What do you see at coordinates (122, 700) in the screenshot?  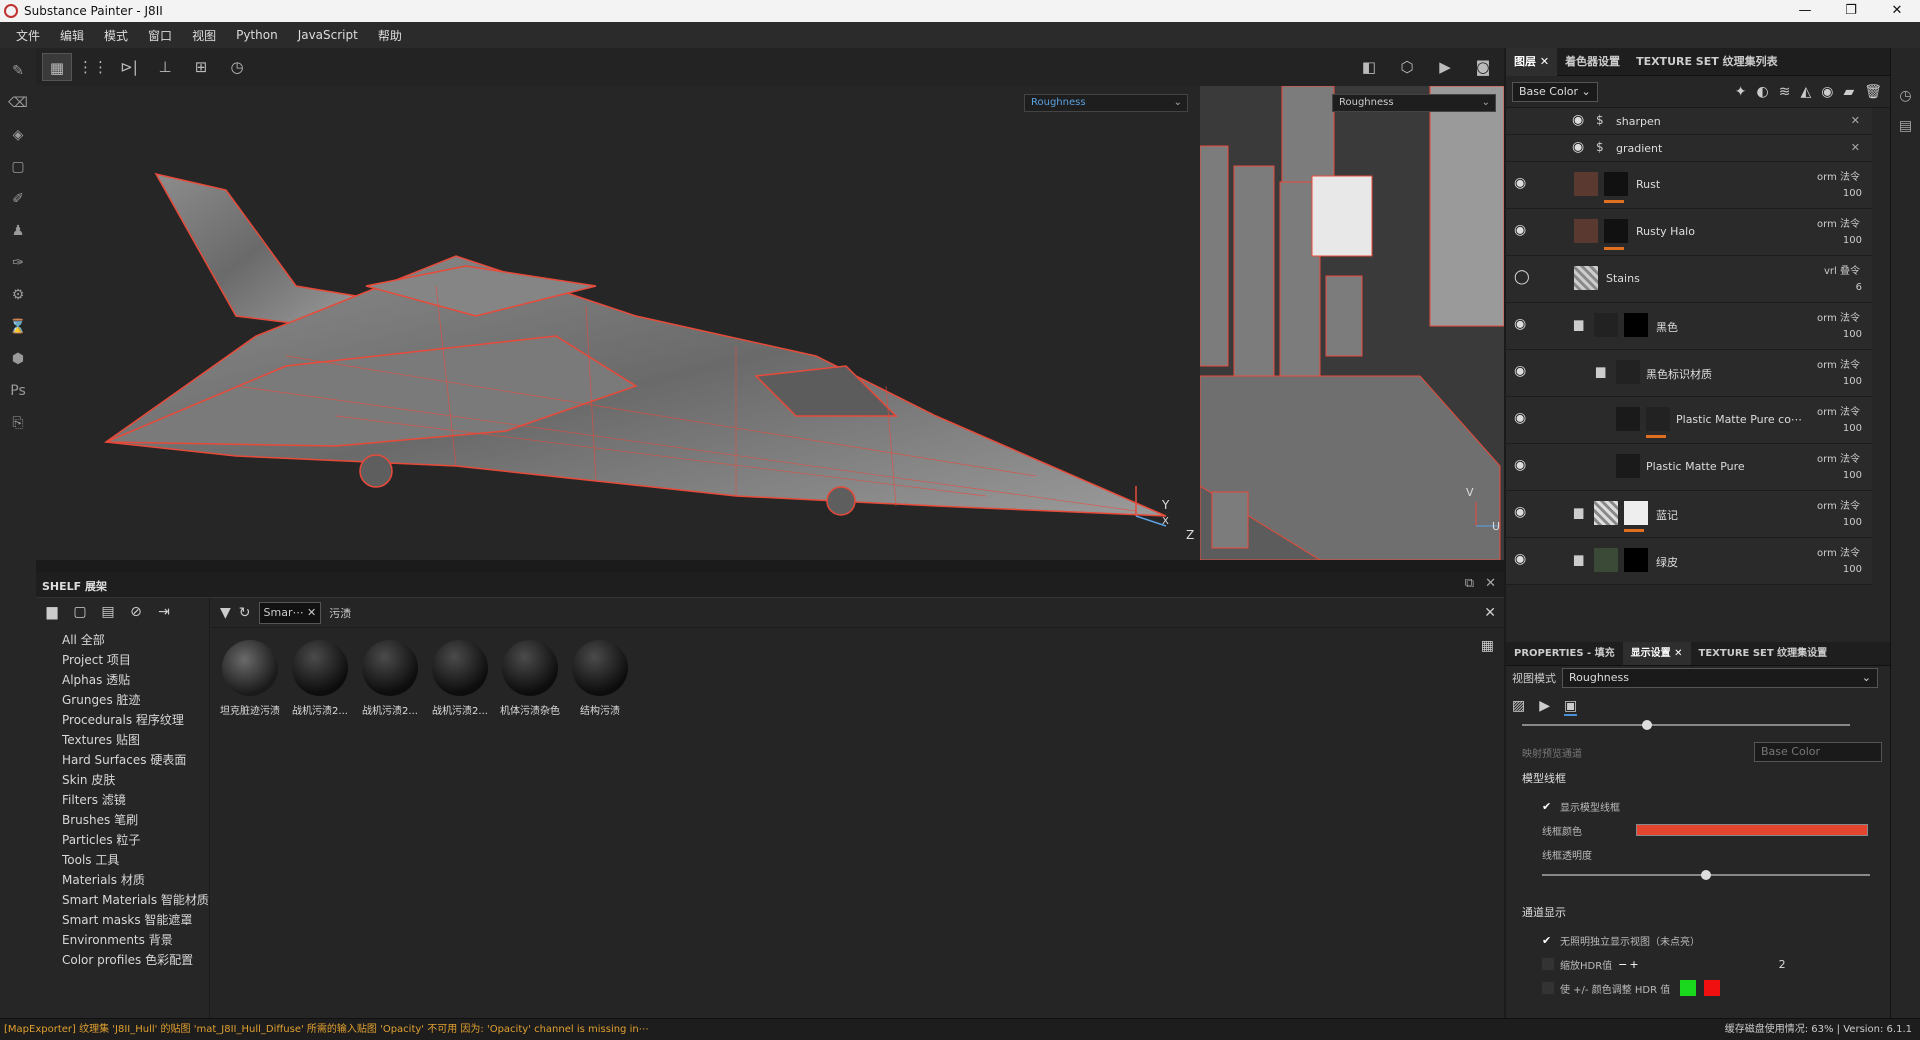 I see `category-grunges: Grunges 脏迹` at bounding box center [122, 700].